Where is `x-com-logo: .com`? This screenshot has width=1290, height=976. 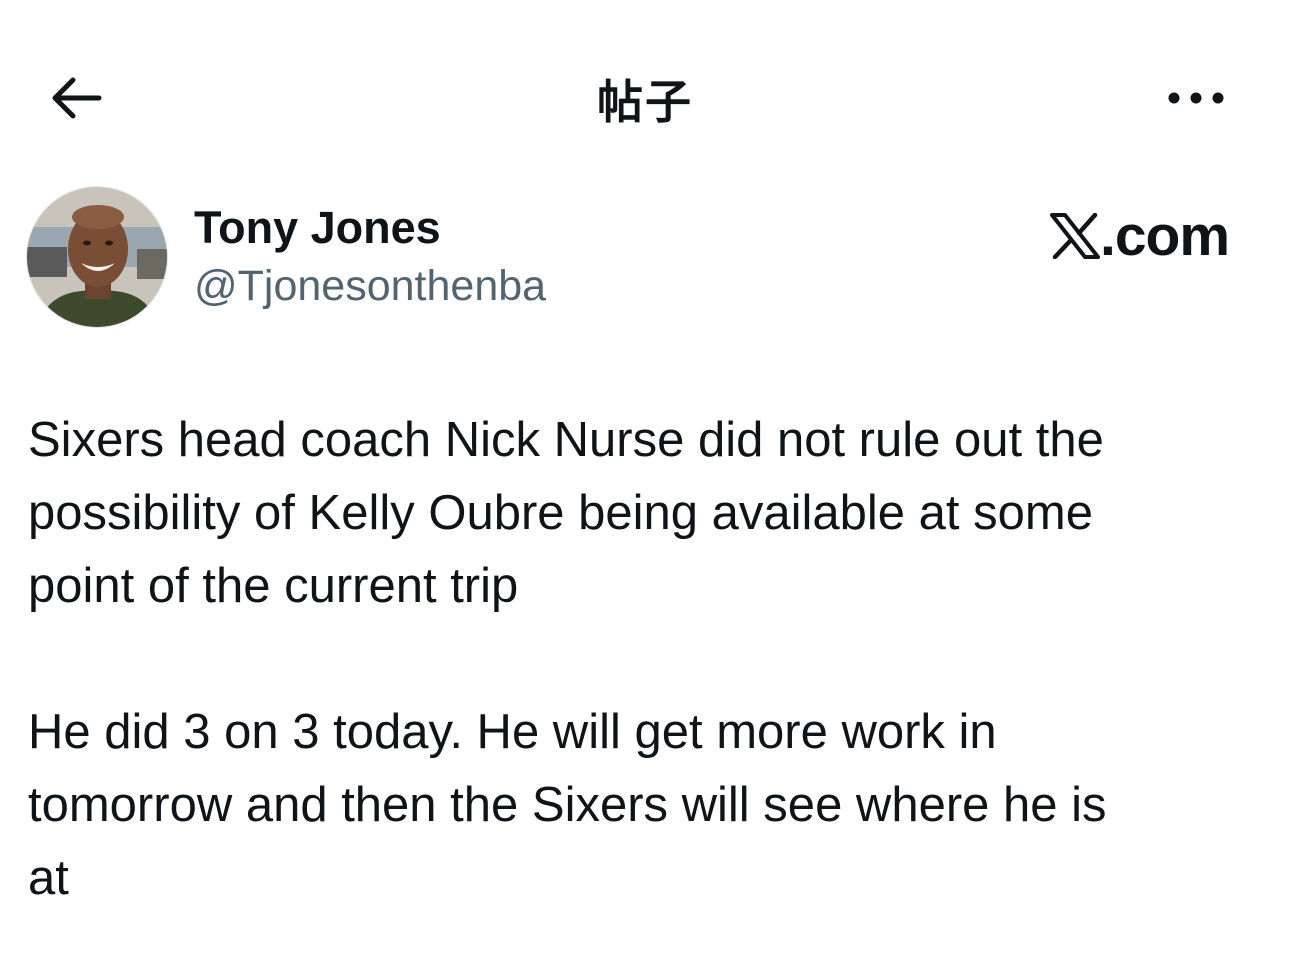
x-com-logo: .com is located at coordinates (1140, 236).